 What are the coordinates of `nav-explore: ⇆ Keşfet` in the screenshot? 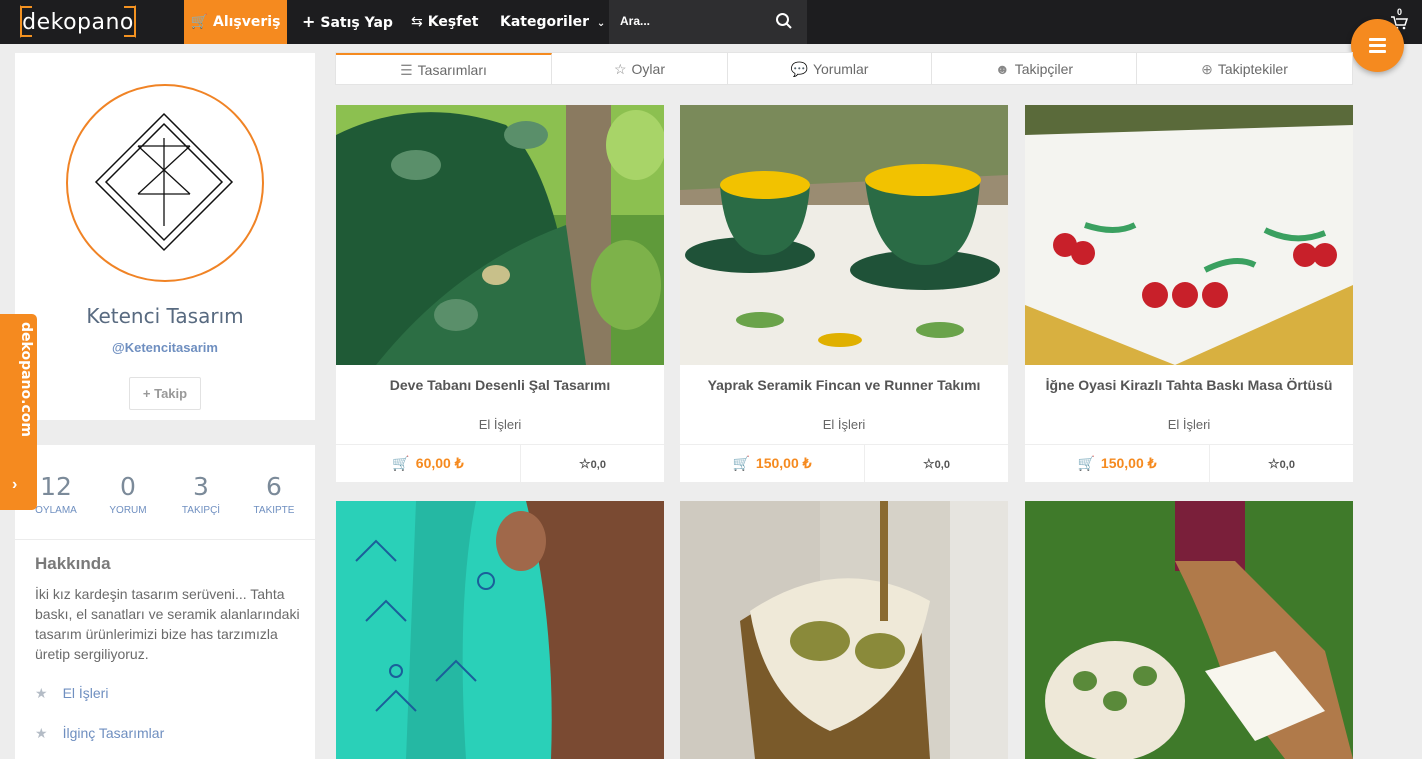 It's located at (444, 22).